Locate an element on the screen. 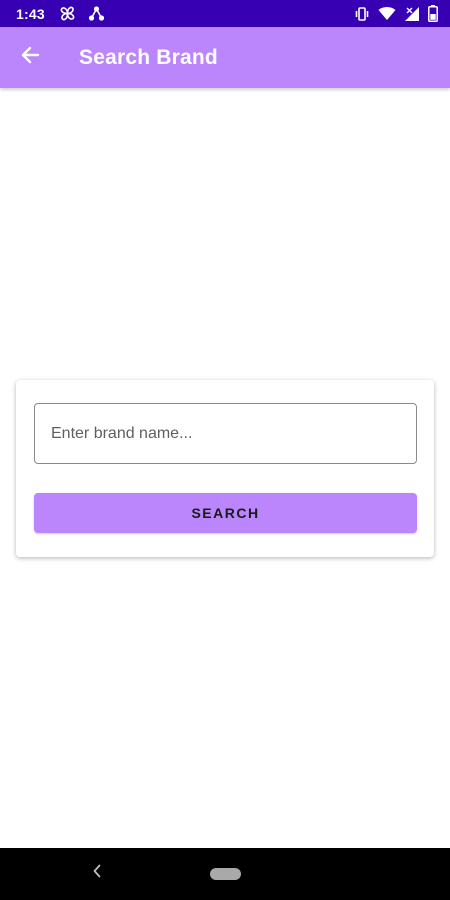 The image size is (450, 900). navigation-bar is located at coordinates (225, 874).